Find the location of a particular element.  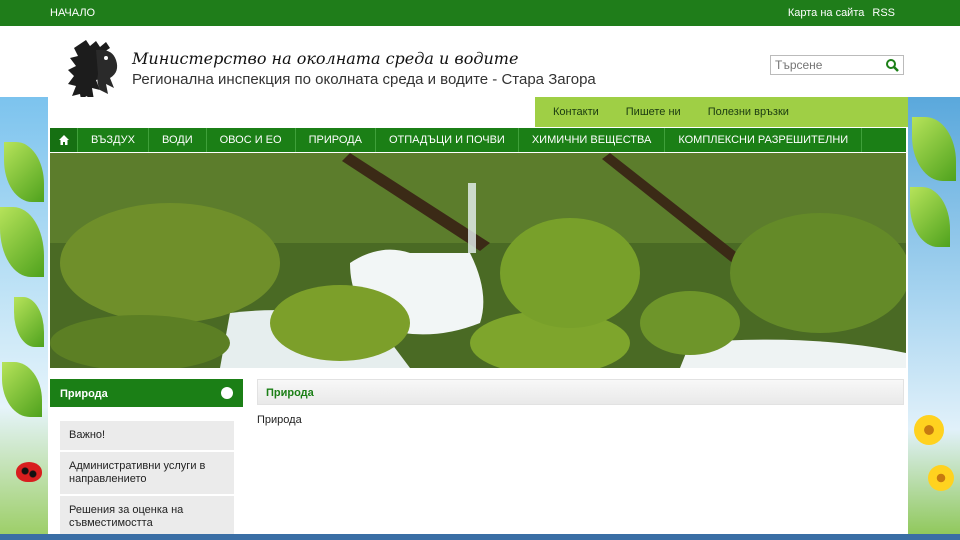

nav-item-ovos: ОВОС И ЕО is located at coordinates (251, 140).